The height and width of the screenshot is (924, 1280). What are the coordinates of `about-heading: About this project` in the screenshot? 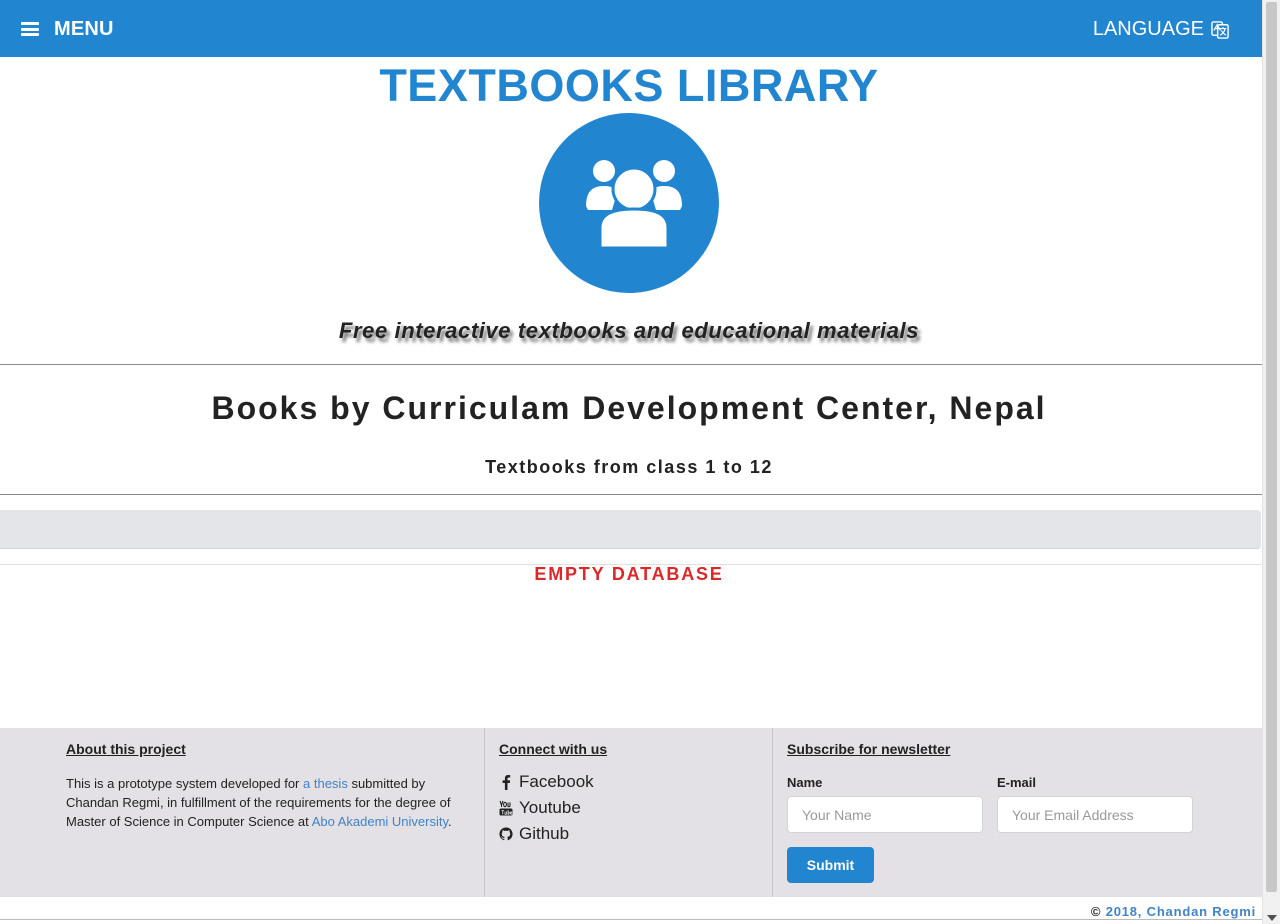 It's located at (126, 749).